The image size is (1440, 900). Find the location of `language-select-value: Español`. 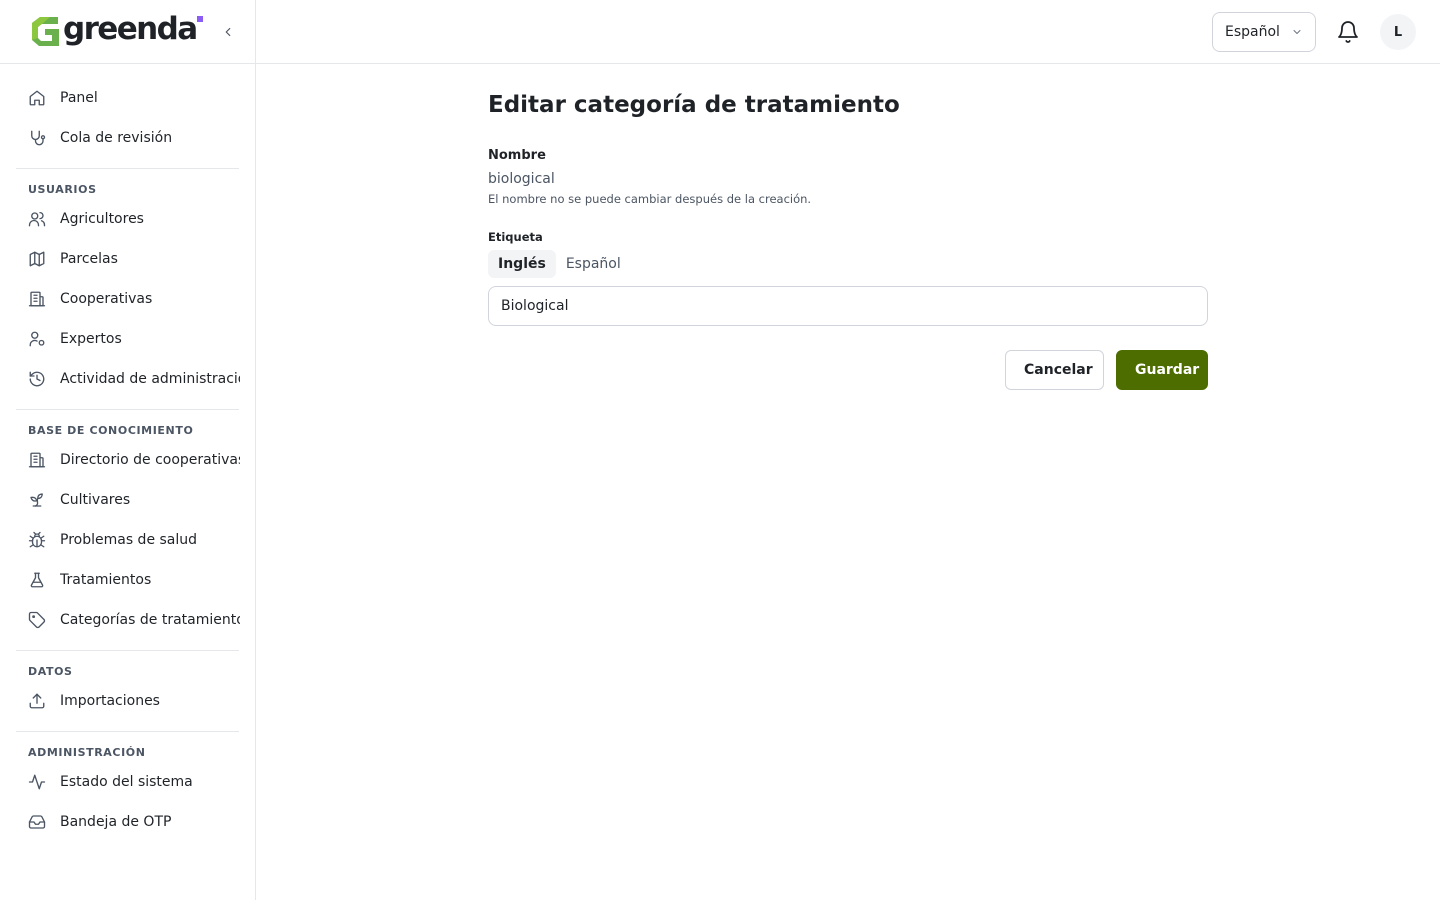

language-select-value: Español is located at coordinates (1252, 32).